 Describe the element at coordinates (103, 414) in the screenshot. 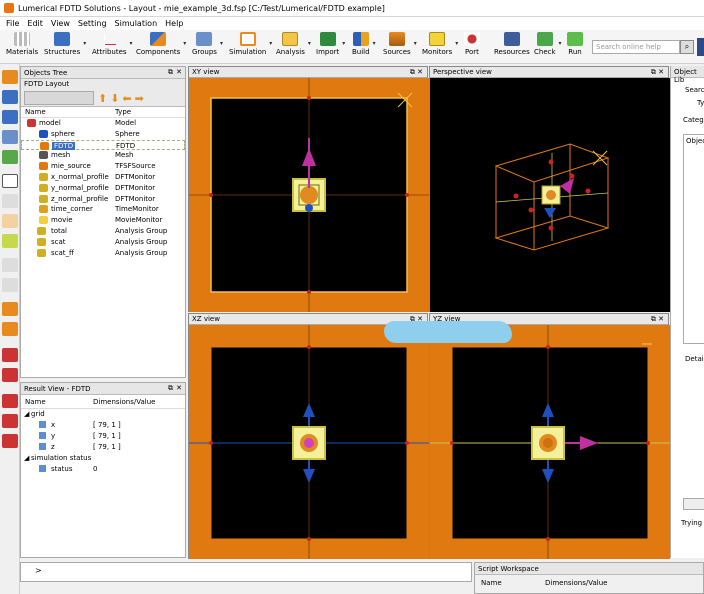

I see `result-row-grid: ◢ grid` at that location.